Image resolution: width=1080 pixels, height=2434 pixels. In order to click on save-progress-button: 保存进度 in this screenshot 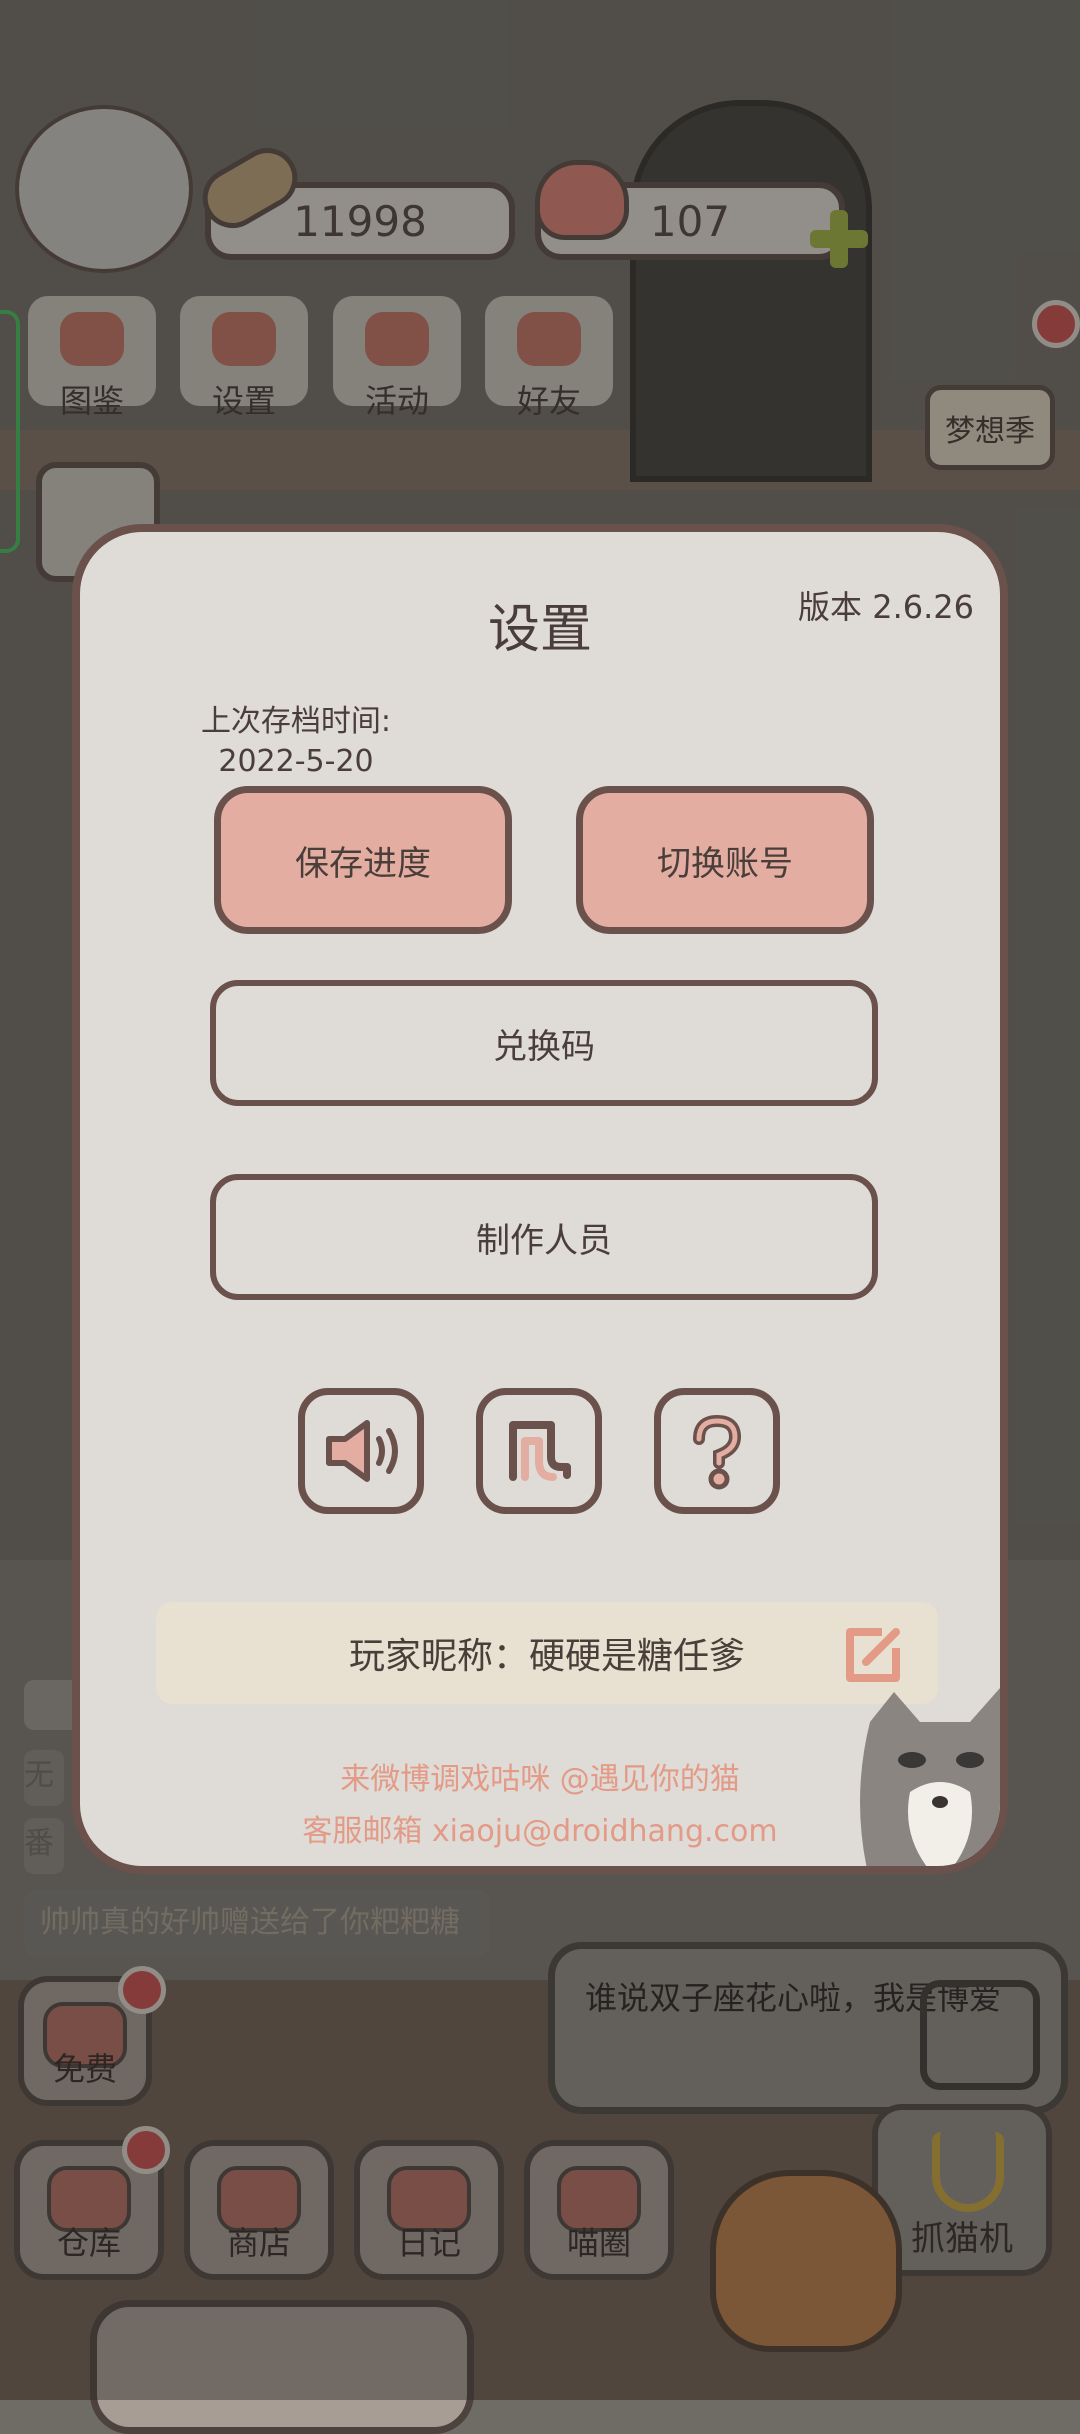, I will do `click(363, 860)`.